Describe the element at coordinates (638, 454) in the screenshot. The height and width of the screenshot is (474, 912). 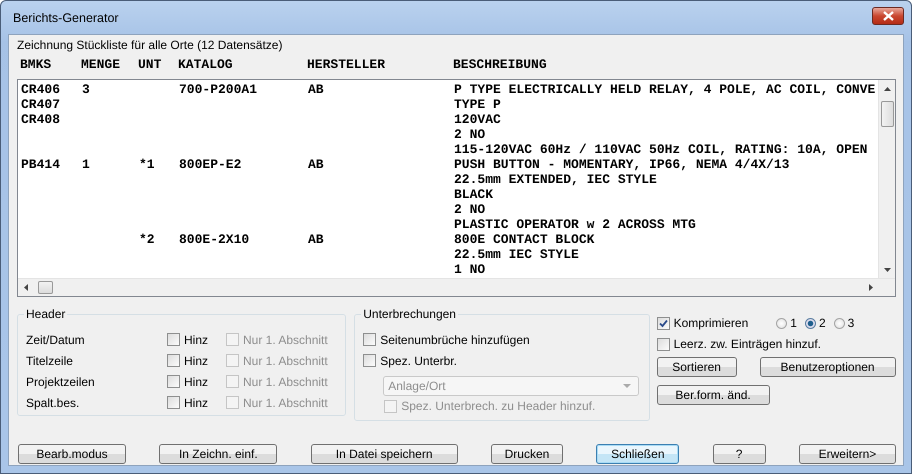
I see `dialog-button: Schließen` at that location.